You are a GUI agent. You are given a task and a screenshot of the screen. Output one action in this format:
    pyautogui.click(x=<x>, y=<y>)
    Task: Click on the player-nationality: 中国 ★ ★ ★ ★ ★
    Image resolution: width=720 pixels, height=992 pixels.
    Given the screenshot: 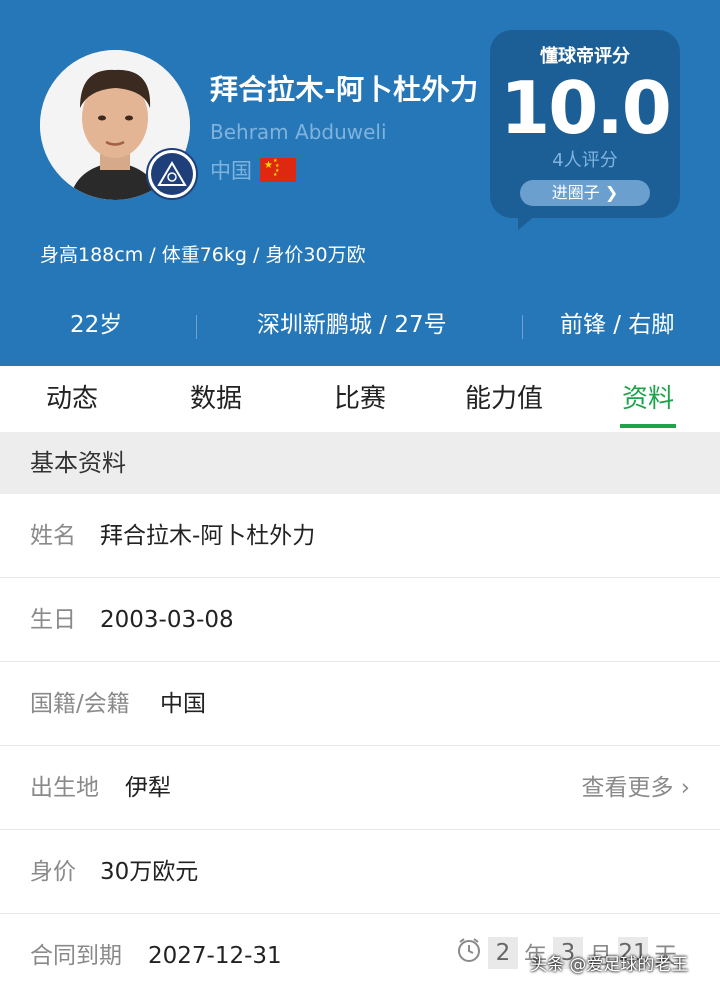 What is the action you would take?
    pyautogui.click(x=253, y=170)
    